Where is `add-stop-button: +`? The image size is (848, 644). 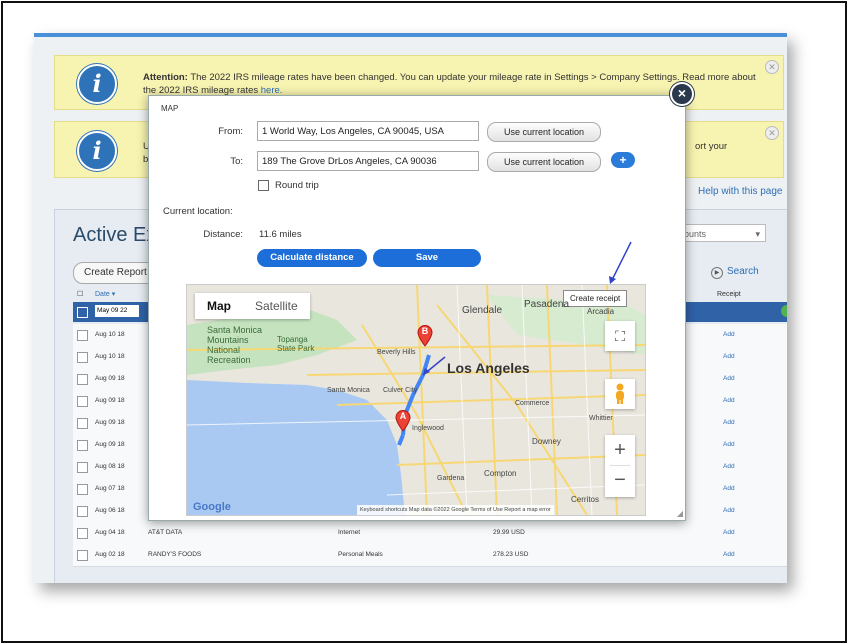 add-stop-button: + is located at coordinates (623, 160).